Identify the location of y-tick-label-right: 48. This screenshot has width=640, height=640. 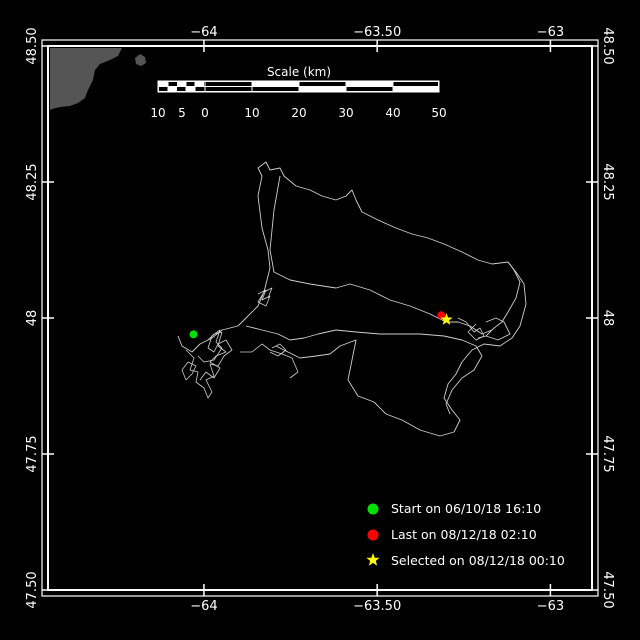
(607, 318).